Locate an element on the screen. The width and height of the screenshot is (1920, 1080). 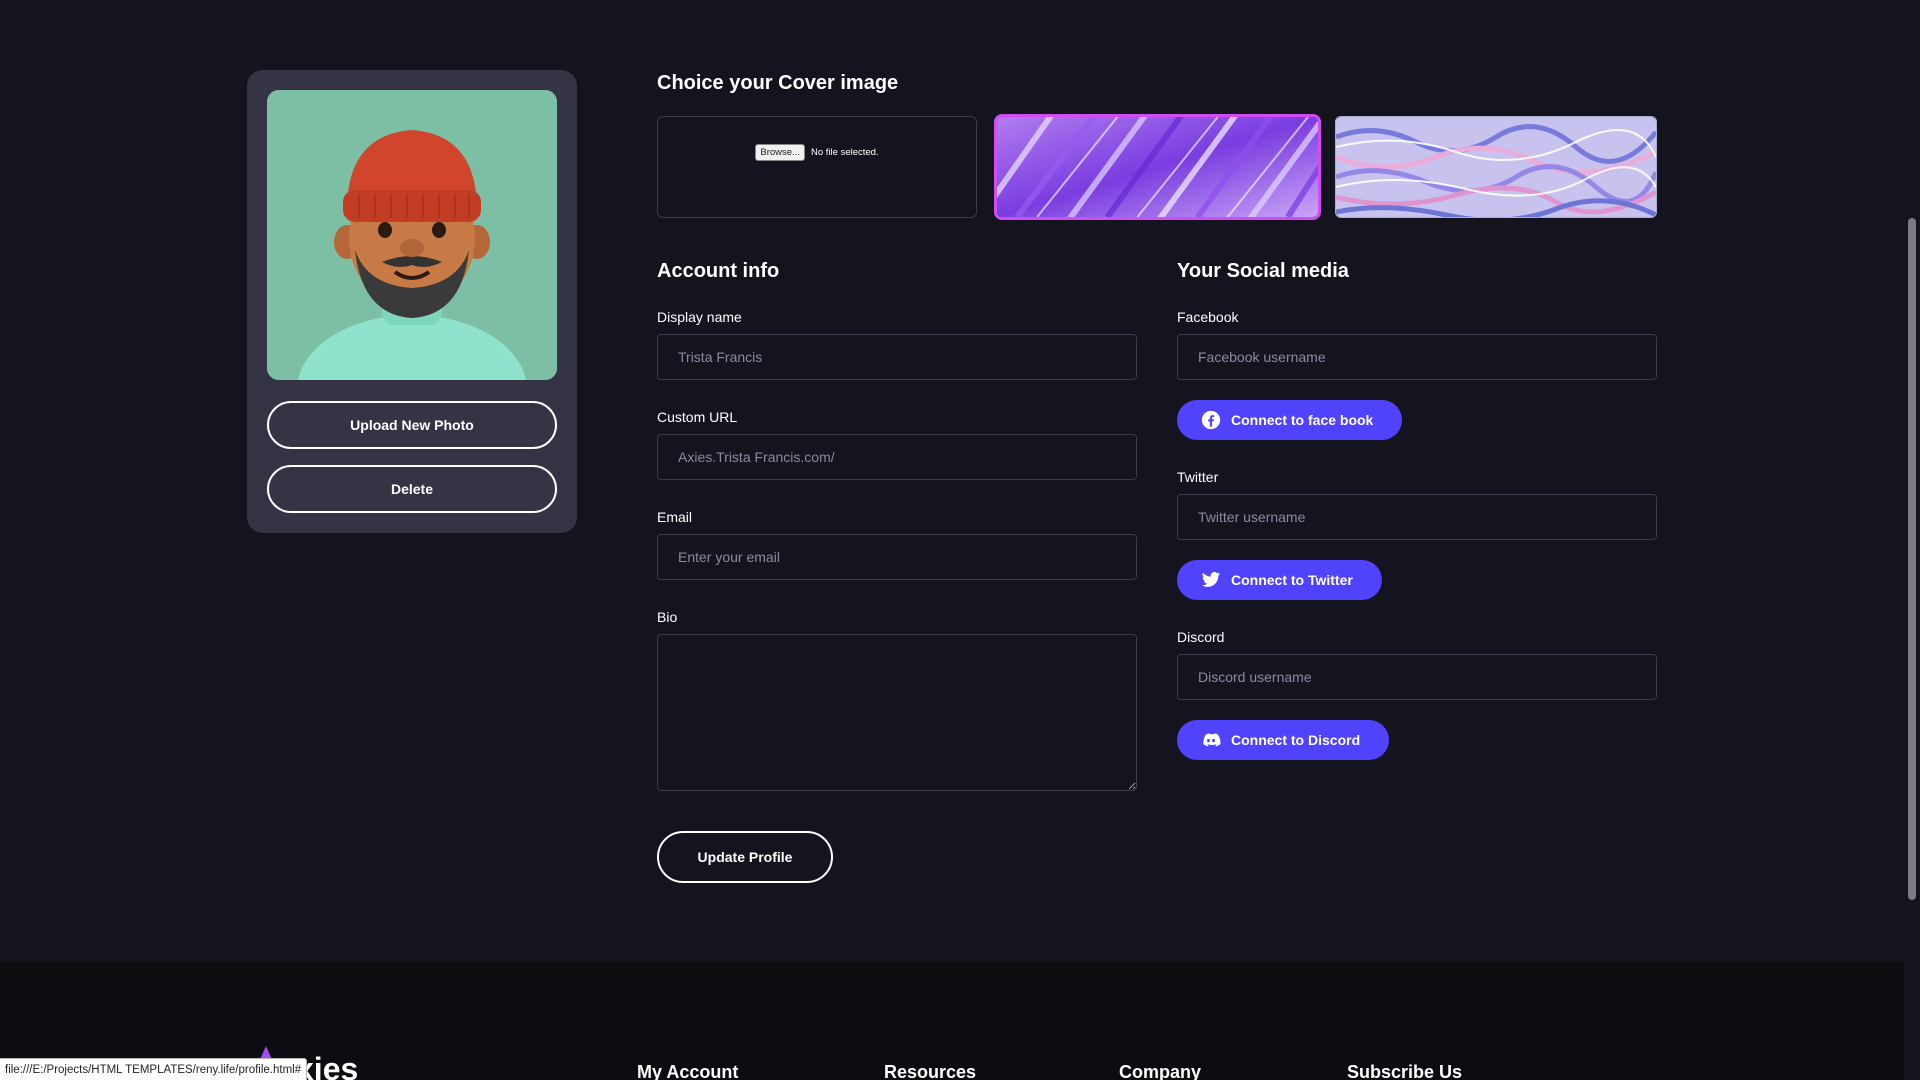
connect-discord-label: Connect to Discord is located at coordinates (1296, 740).